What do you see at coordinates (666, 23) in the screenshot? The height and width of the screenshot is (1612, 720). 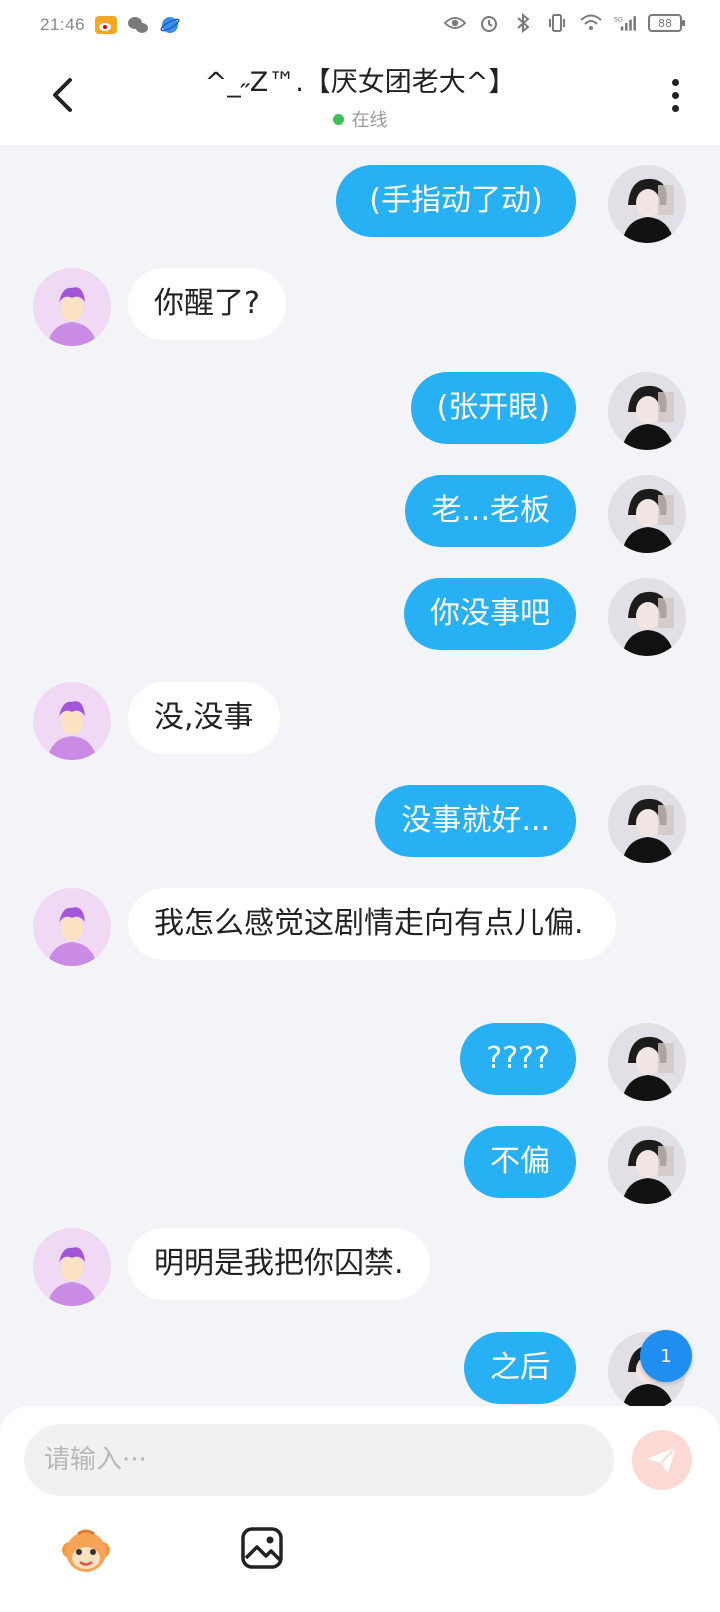 I see `battery-indicator: 88` at bounding box center [666, 23].